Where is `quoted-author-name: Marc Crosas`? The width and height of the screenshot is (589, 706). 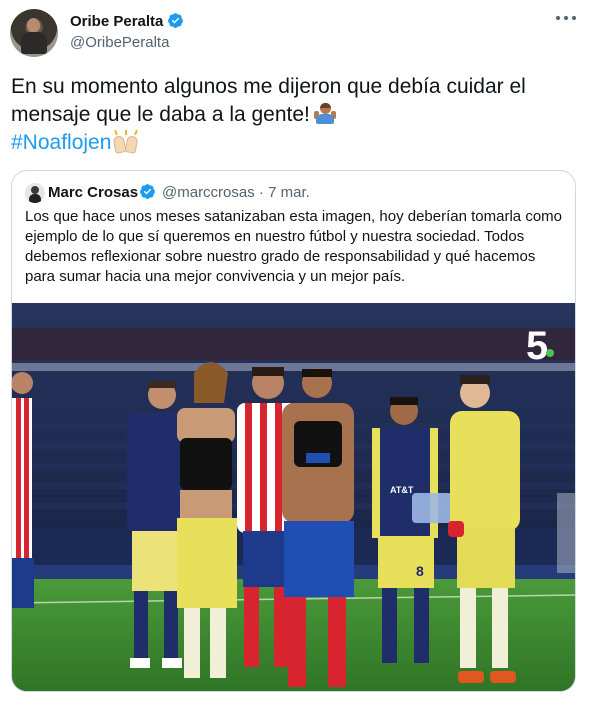
quoted-author-name: Marc Crosas is located at coordinates (93, 192).